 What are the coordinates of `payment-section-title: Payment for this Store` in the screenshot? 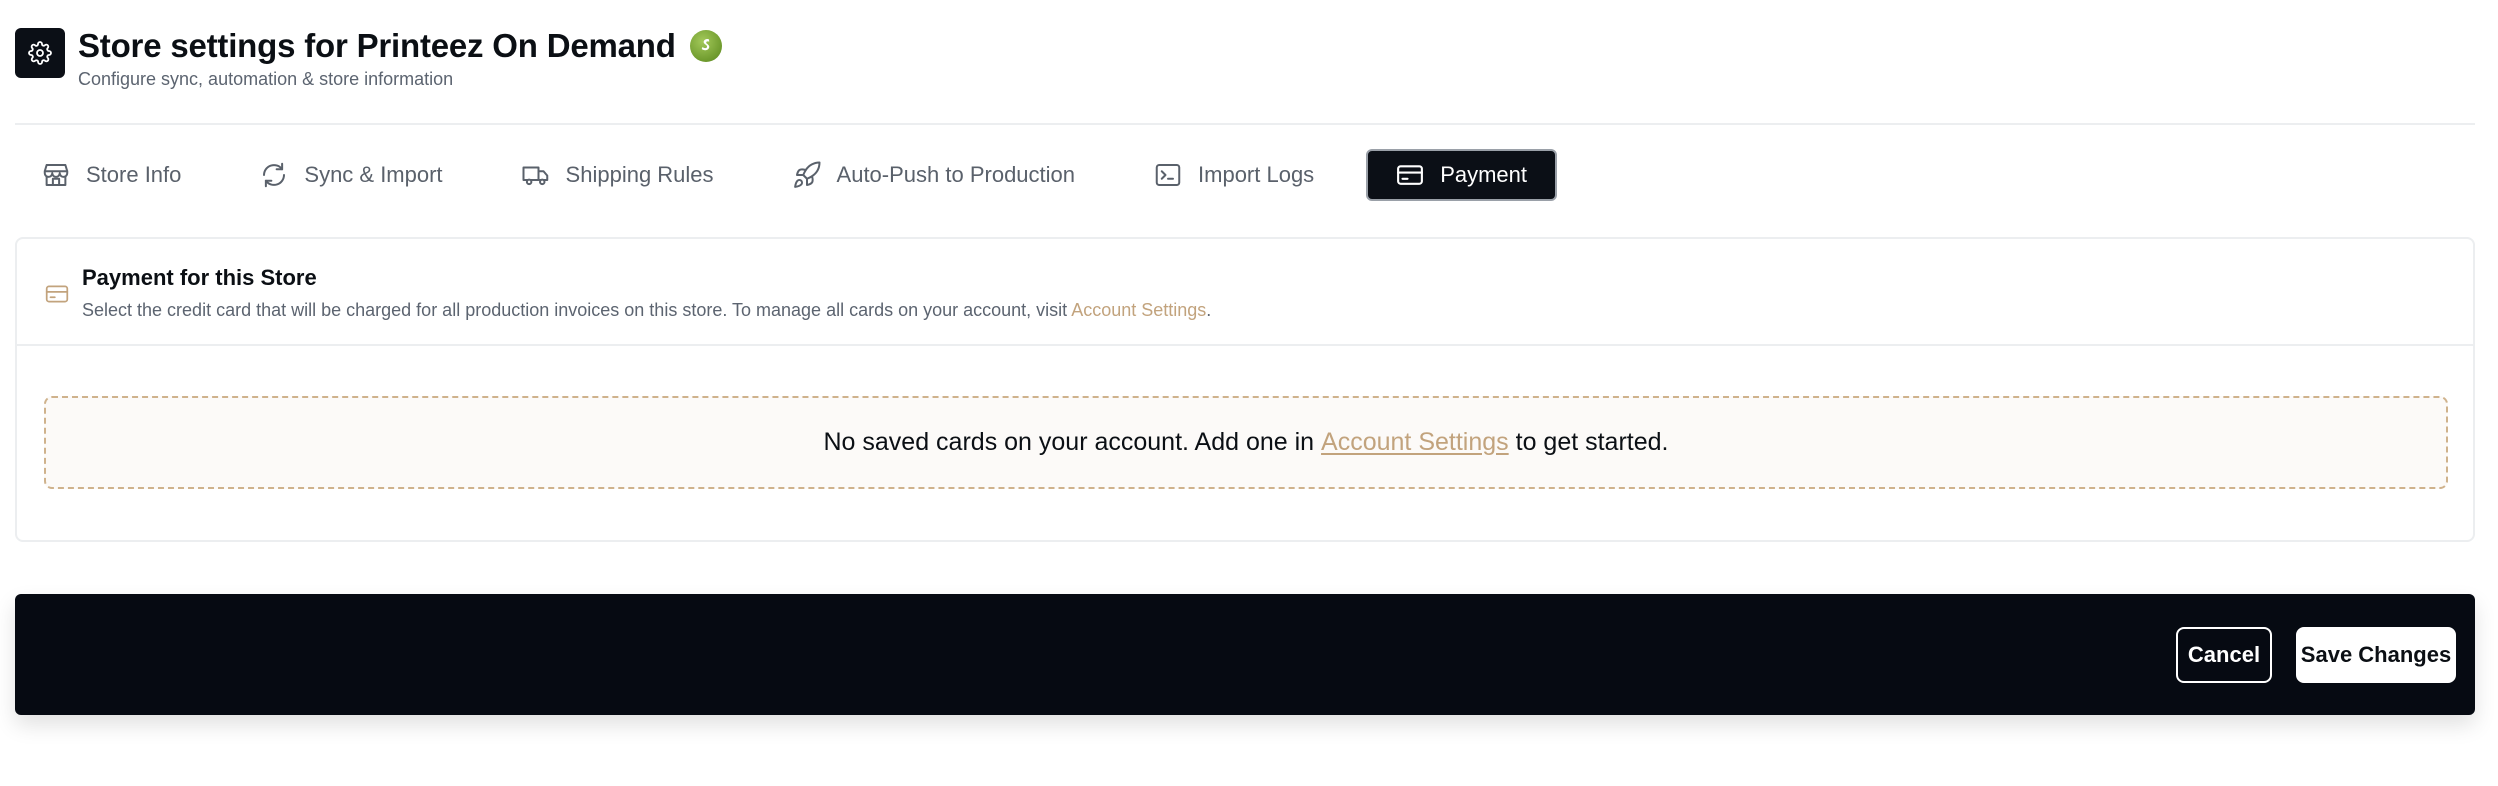 It's located at (199, 277).